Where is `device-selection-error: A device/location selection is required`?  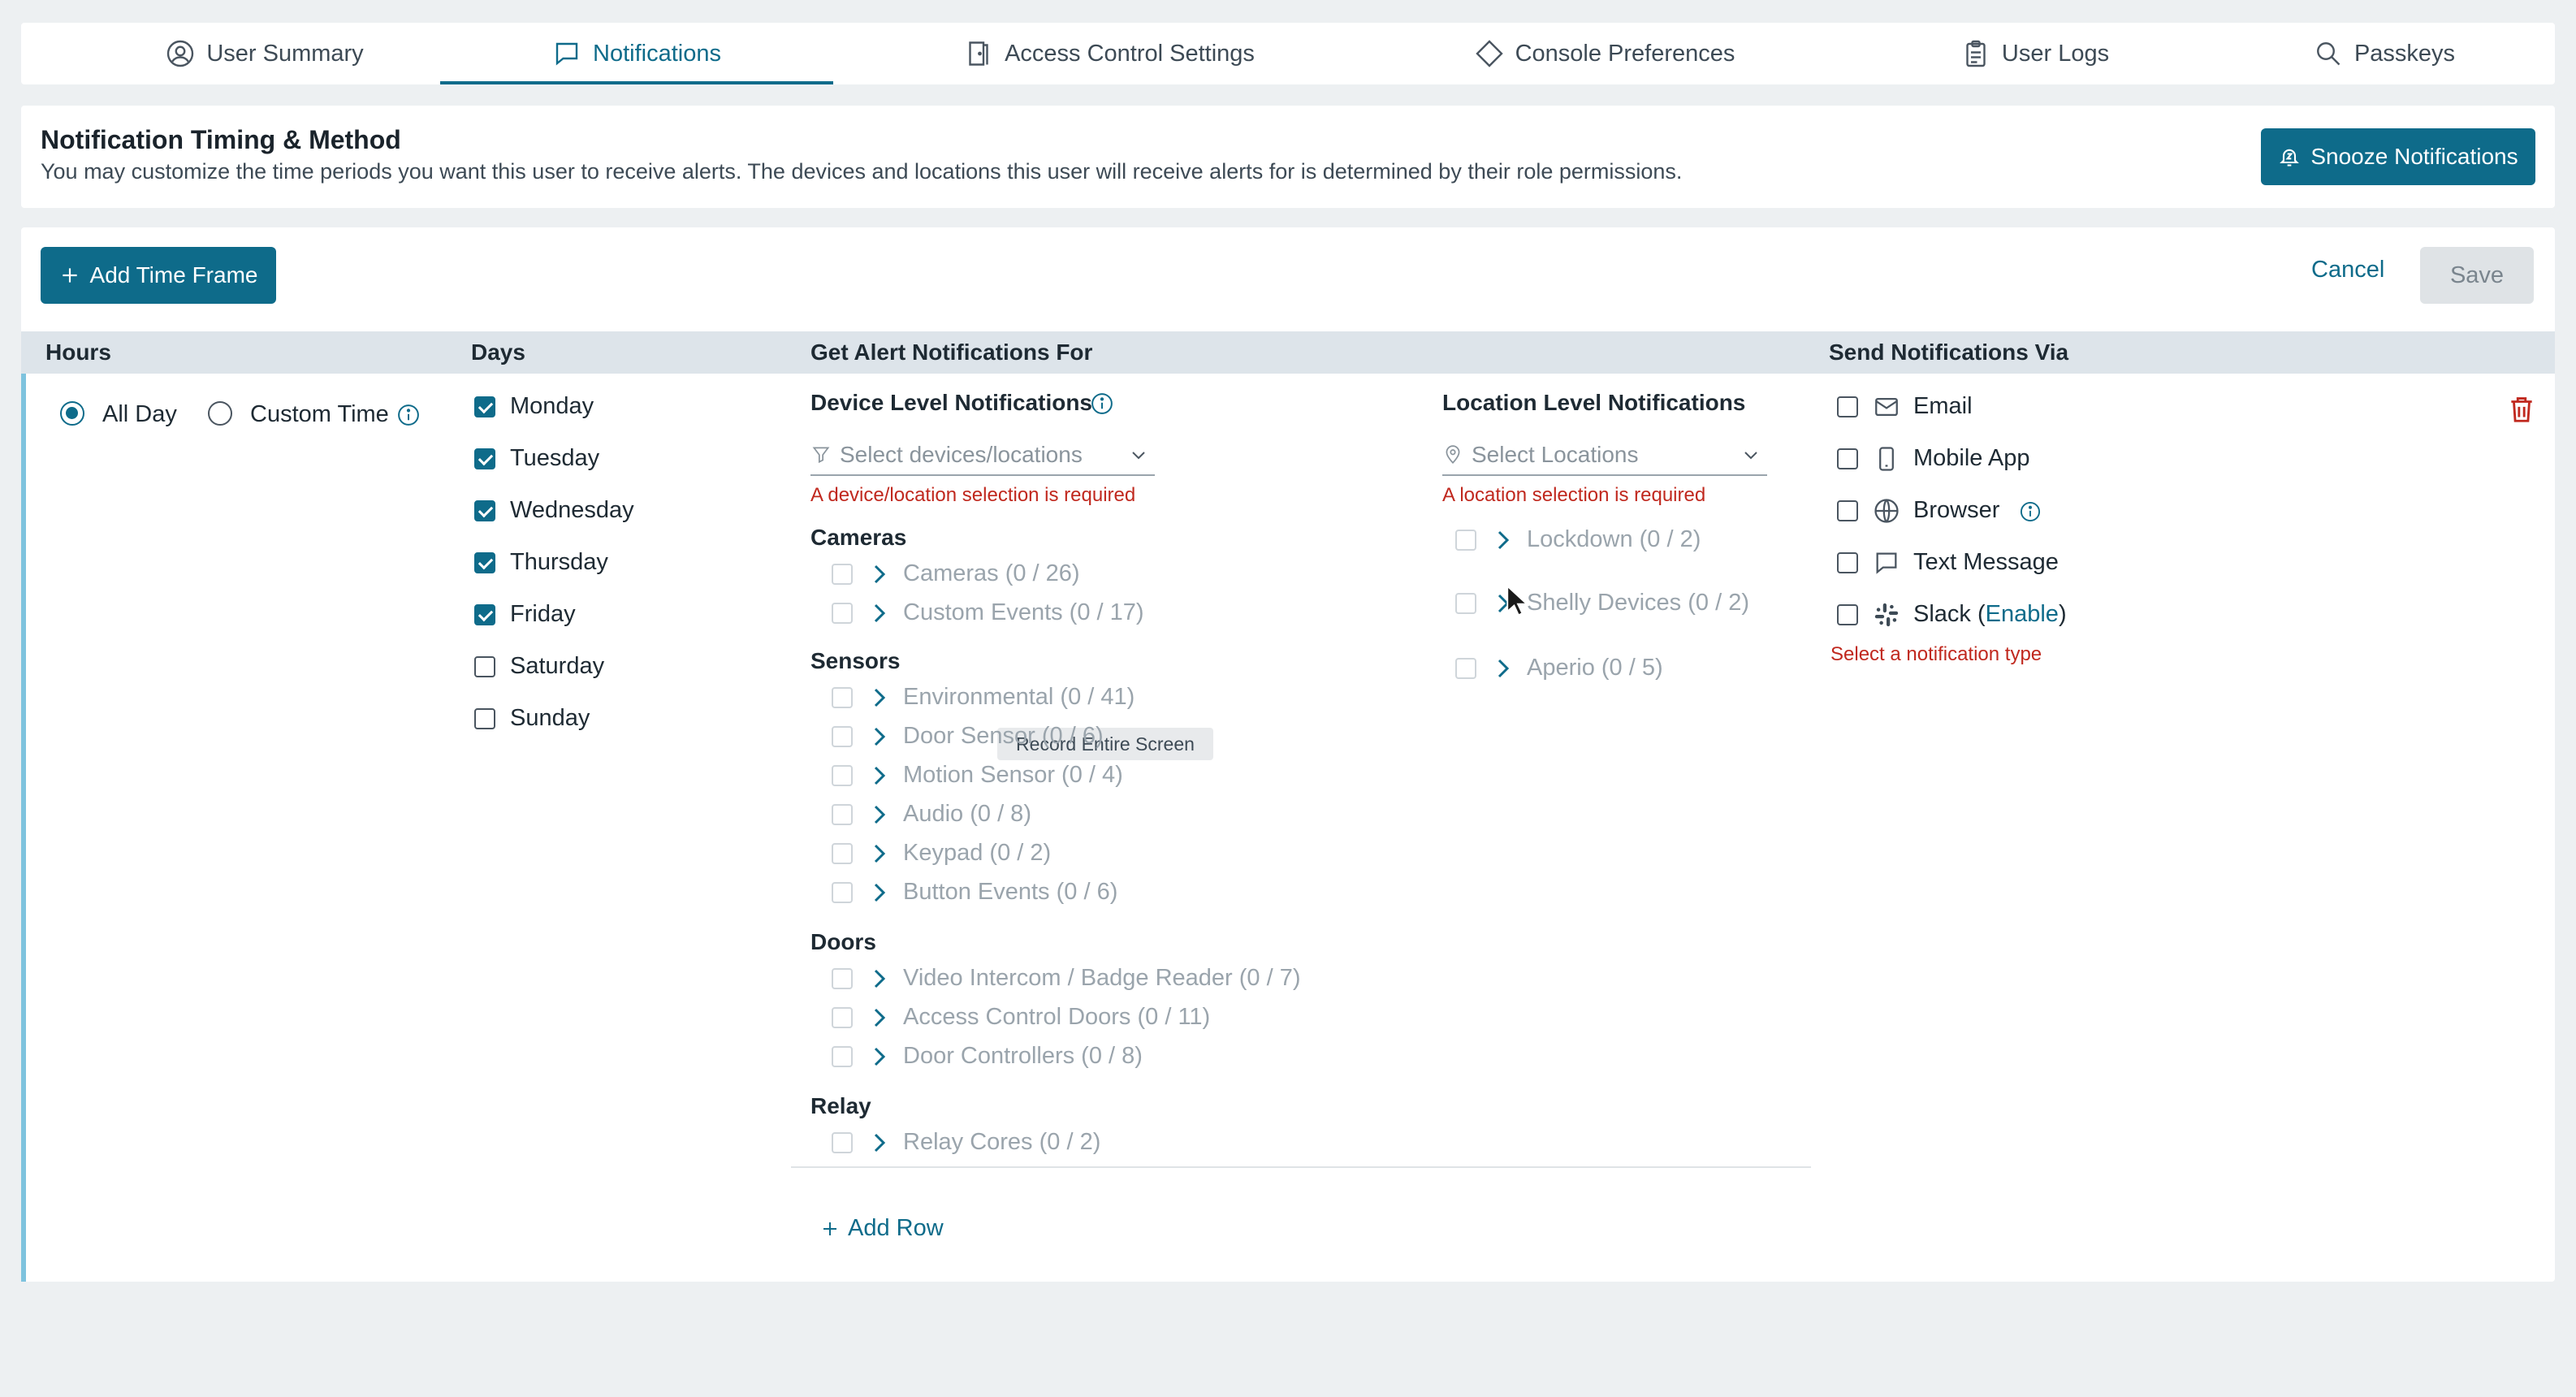
device-selection-error: A device/location selection is required is located at coordinates (973, 495).